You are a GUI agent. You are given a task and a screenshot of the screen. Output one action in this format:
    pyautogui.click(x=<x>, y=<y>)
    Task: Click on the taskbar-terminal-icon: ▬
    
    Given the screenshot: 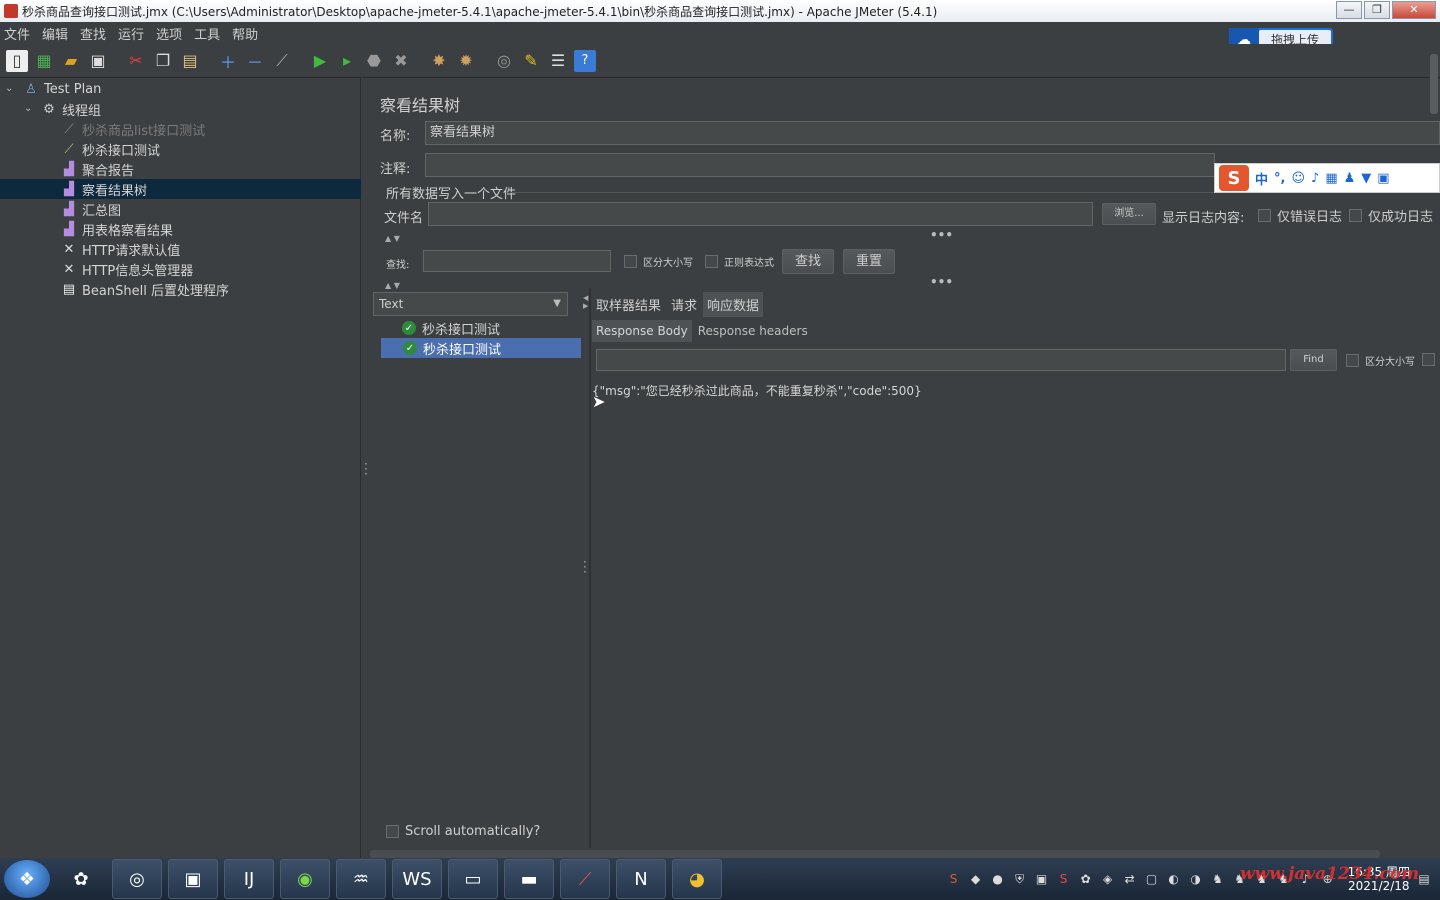 What is the action you would take?
    pyautogui.click(x=529, y=879)
    